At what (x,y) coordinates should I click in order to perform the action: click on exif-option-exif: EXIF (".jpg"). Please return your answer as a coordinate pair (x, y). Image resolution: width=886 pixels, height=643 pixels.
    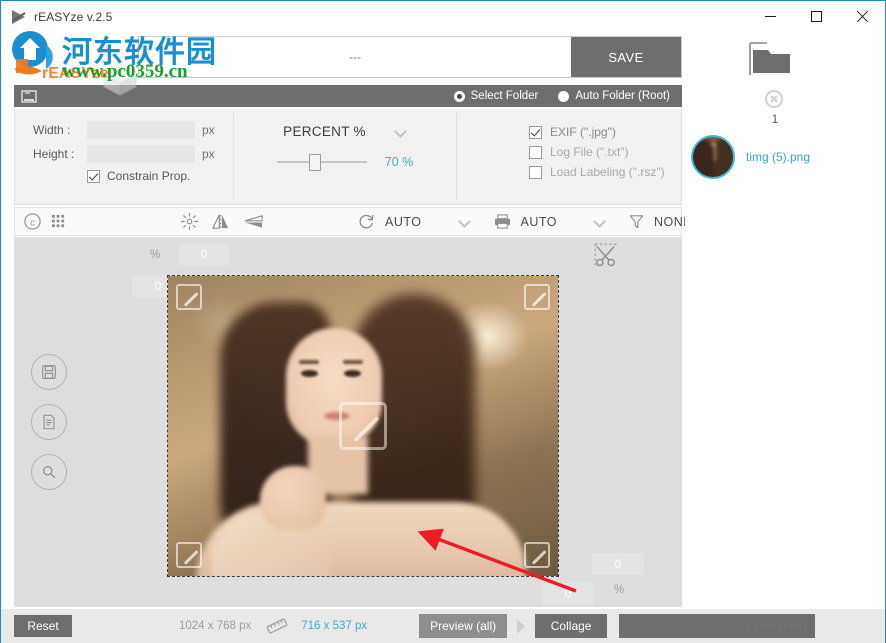
    Looking at the image, I should click on (605, 132).